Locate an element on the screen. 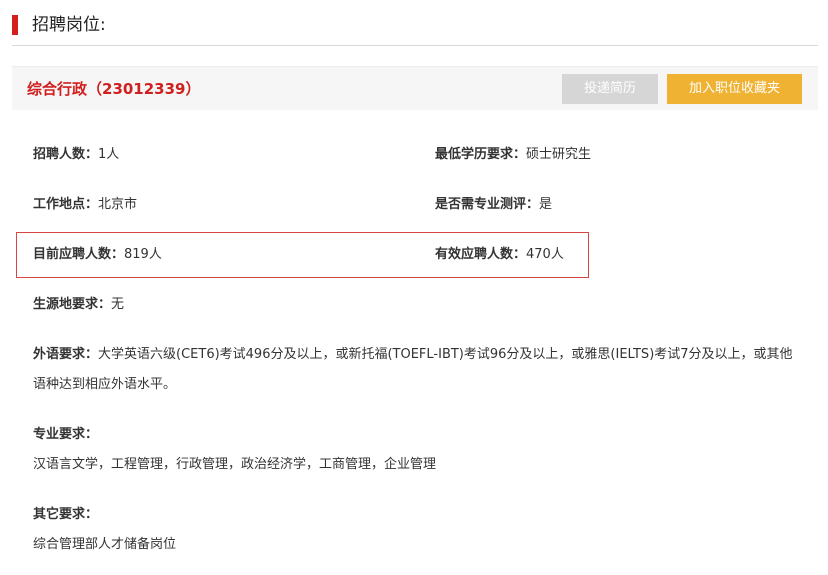 The image size is (828, 575). field-value: 1人 is located at coordinates (109, 154).